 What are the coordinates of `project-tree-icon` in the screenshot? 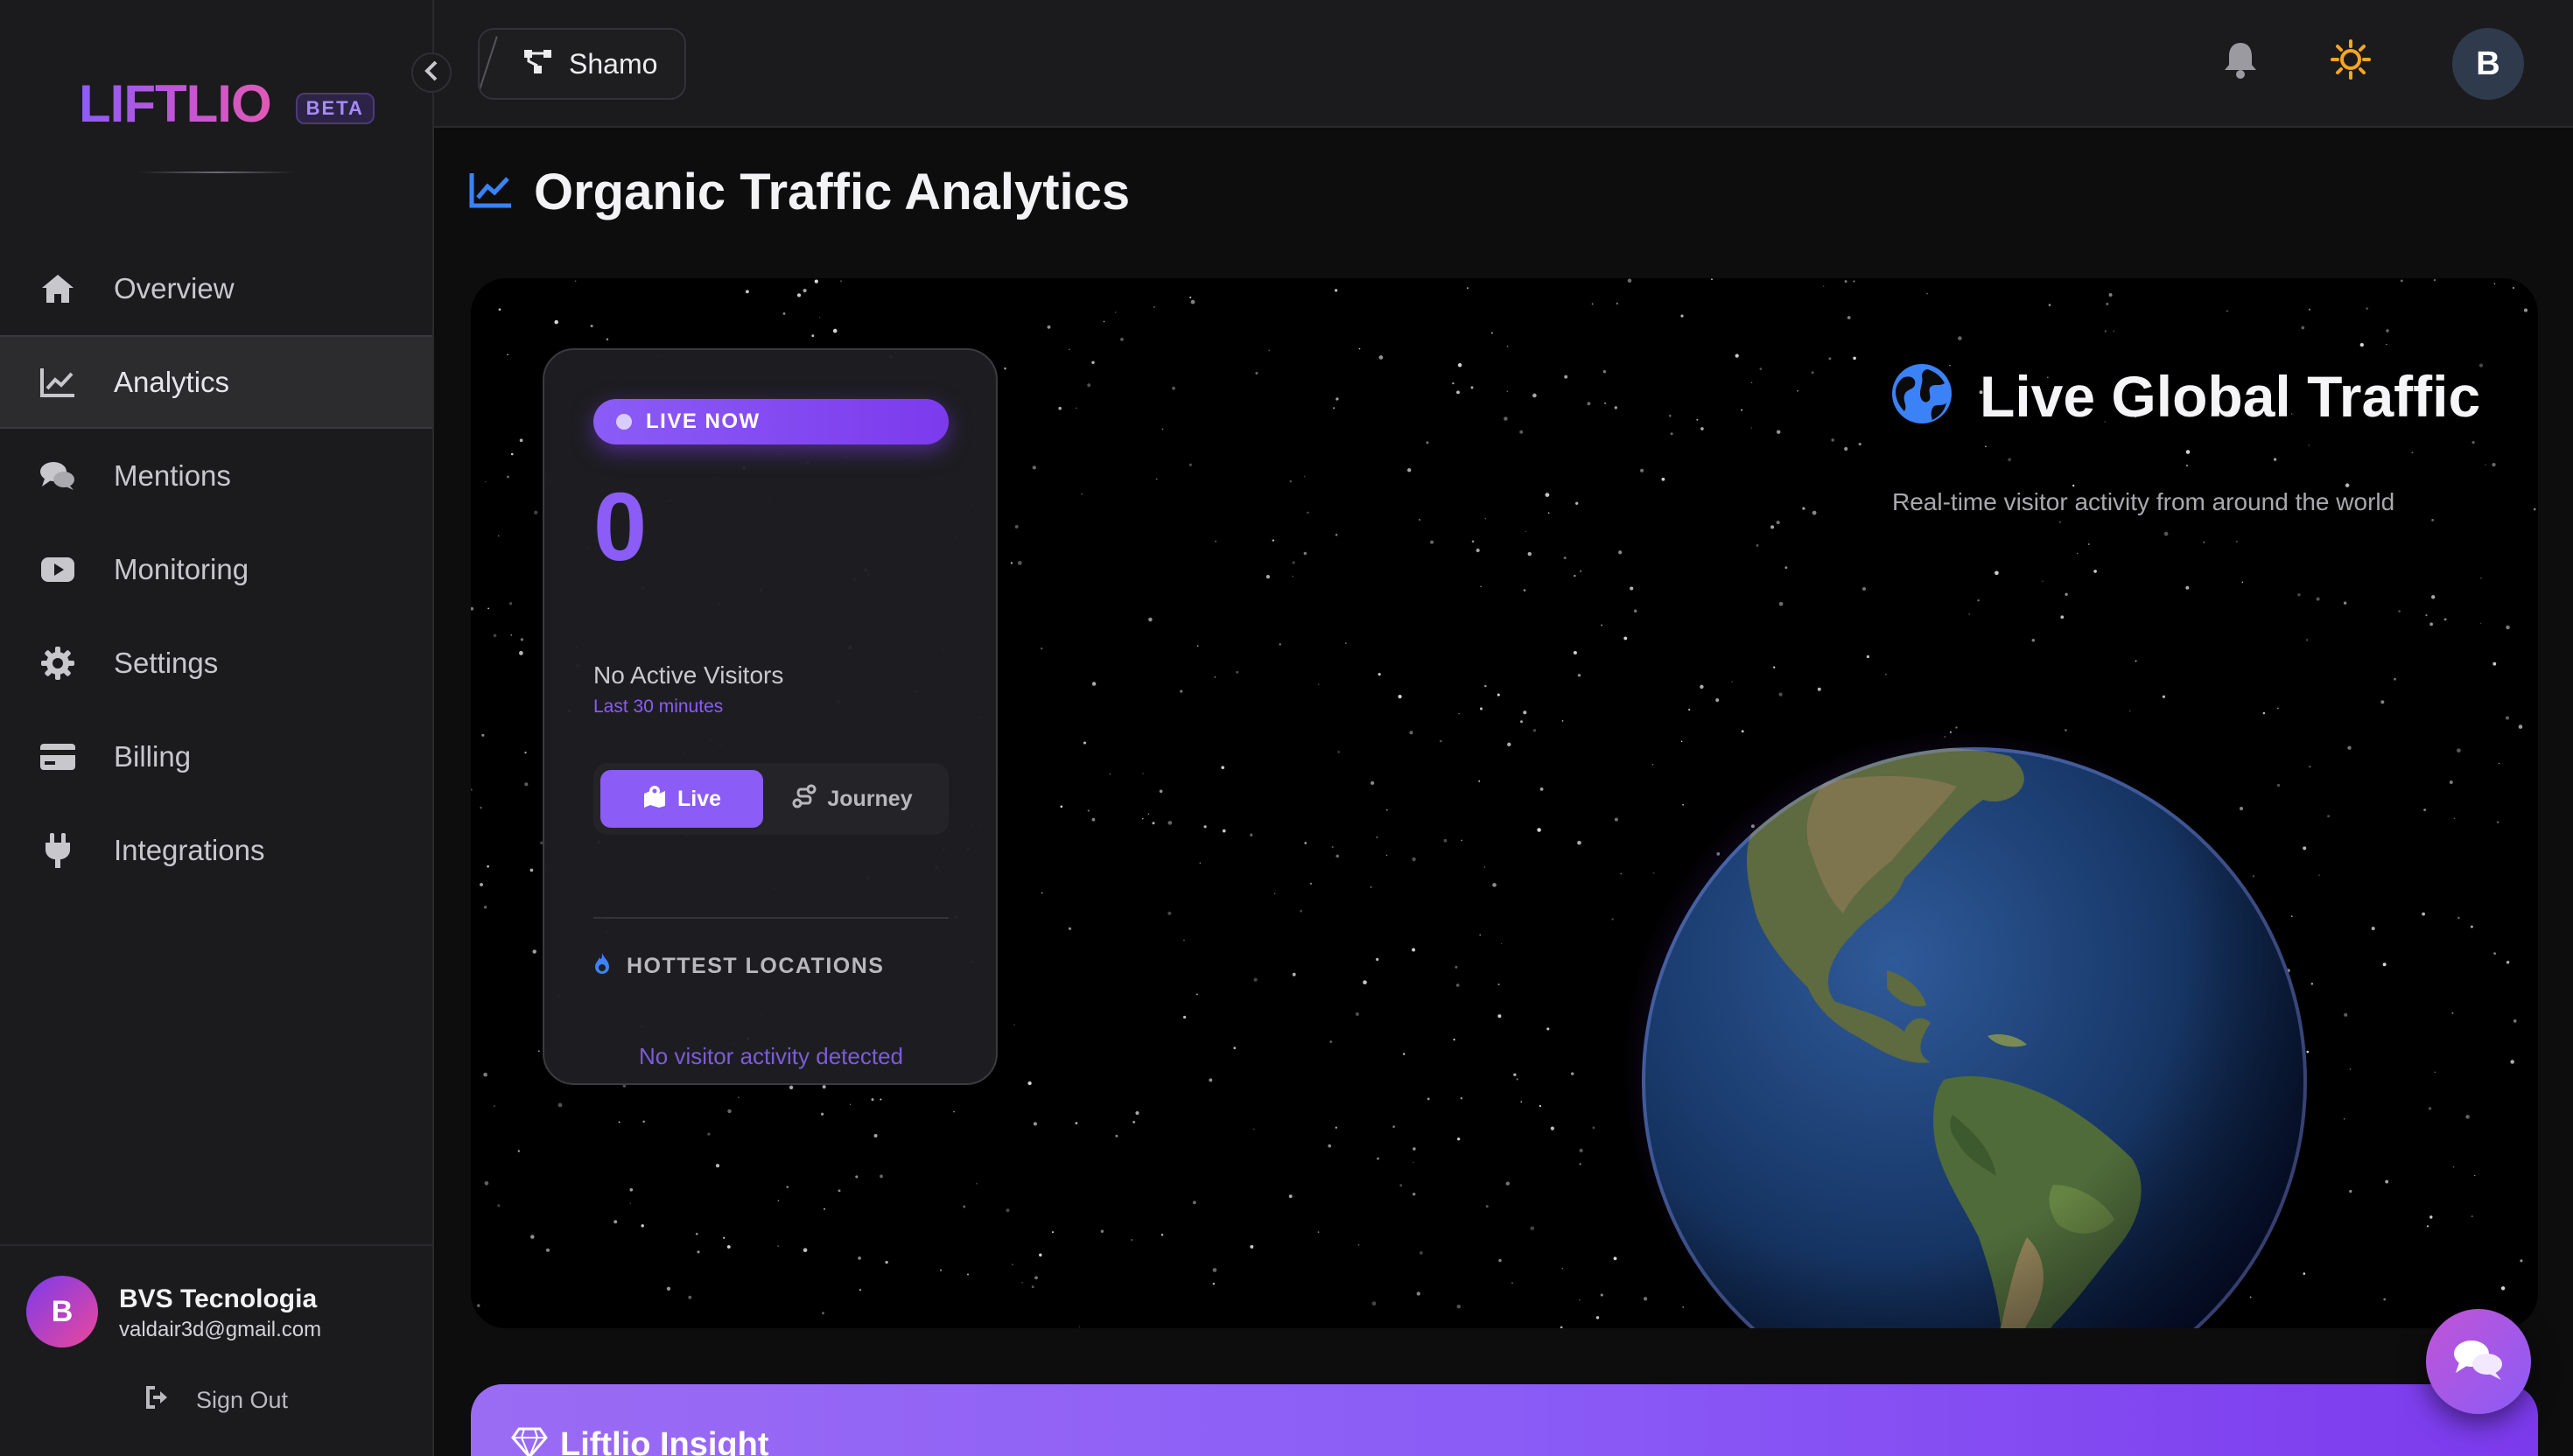 It's located at (538, 64).